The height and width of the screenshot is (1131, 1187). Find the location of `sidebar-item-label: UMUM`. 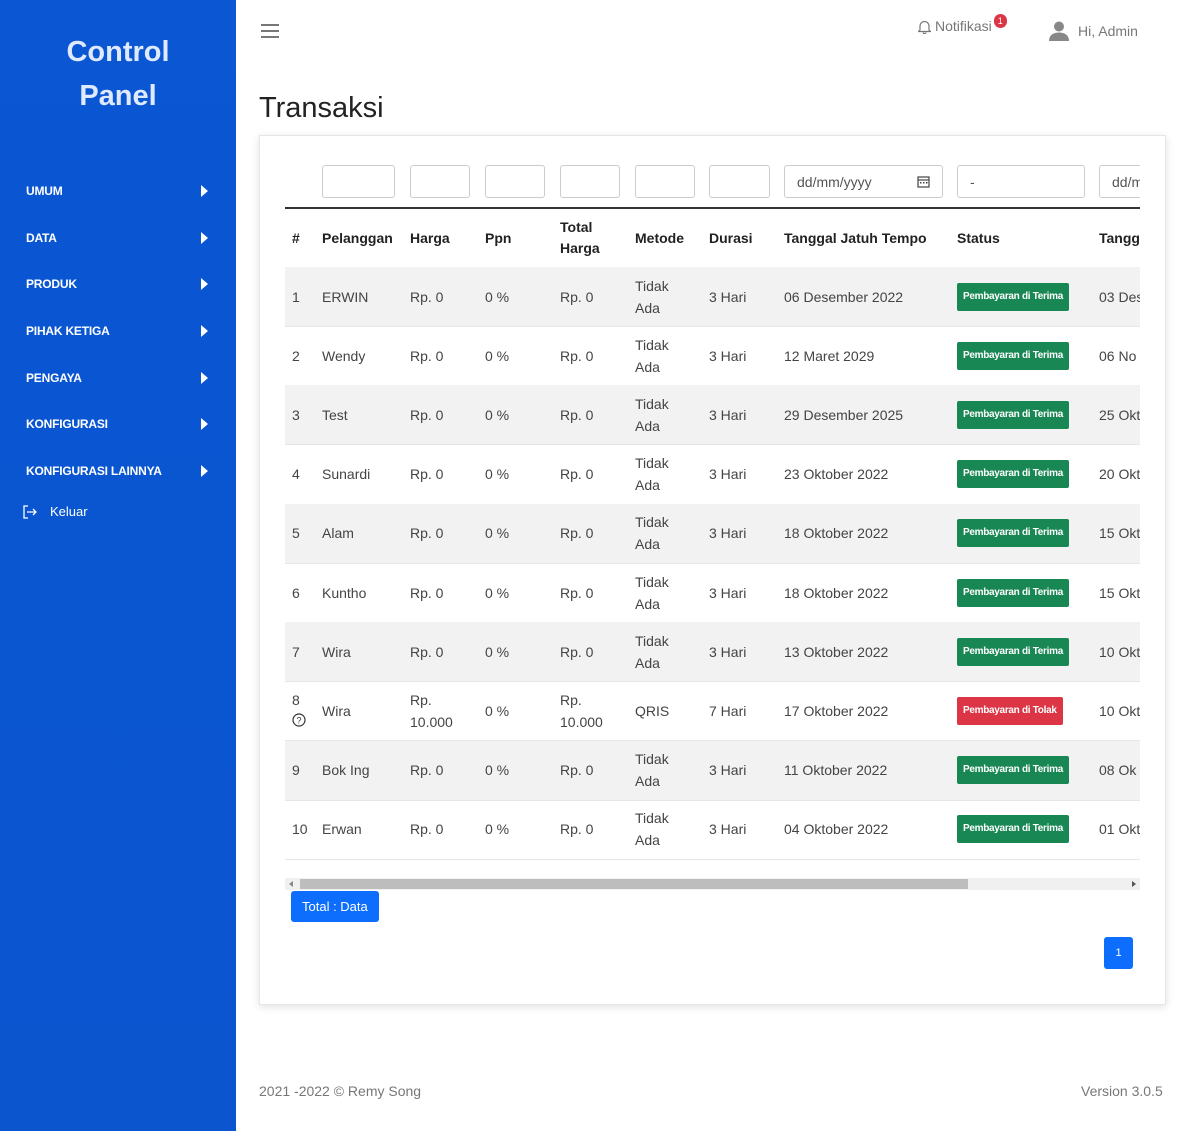

sidebar-item-label: UMUM is located at coordinates (44, 191).